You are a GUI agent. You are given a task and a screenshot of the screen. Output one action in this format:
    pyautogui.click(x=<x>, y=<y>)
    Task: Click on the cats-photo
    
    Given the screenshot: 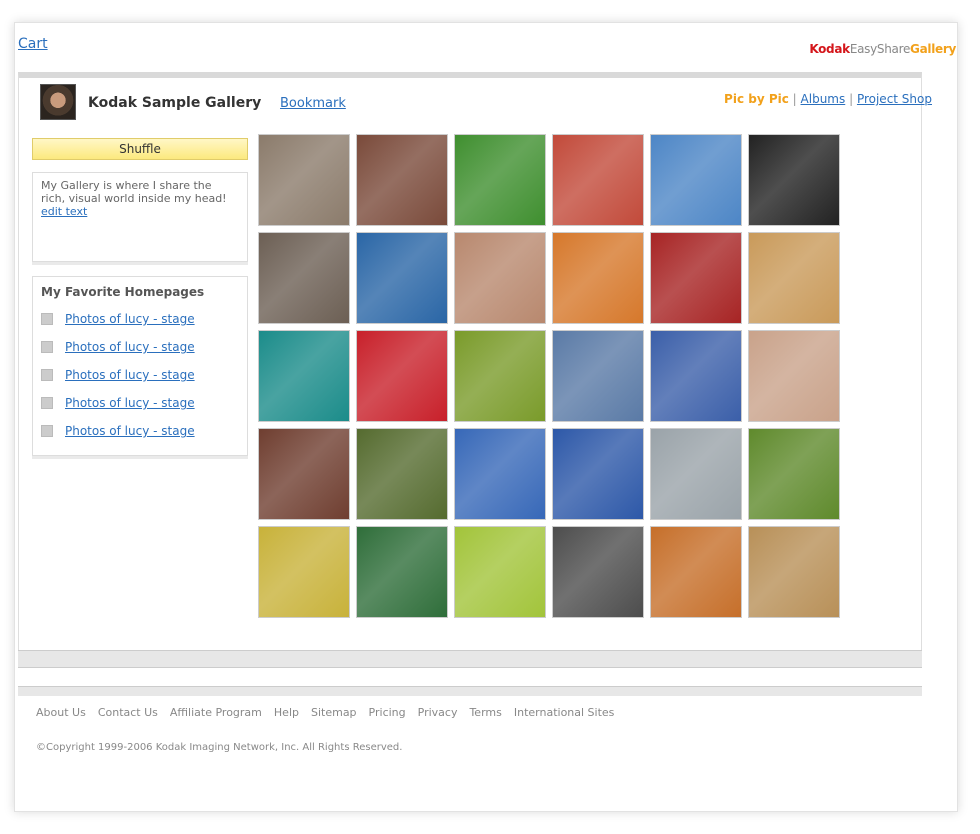 What is the action you would take?
    pyautogui.click(x=304, y=180)
    